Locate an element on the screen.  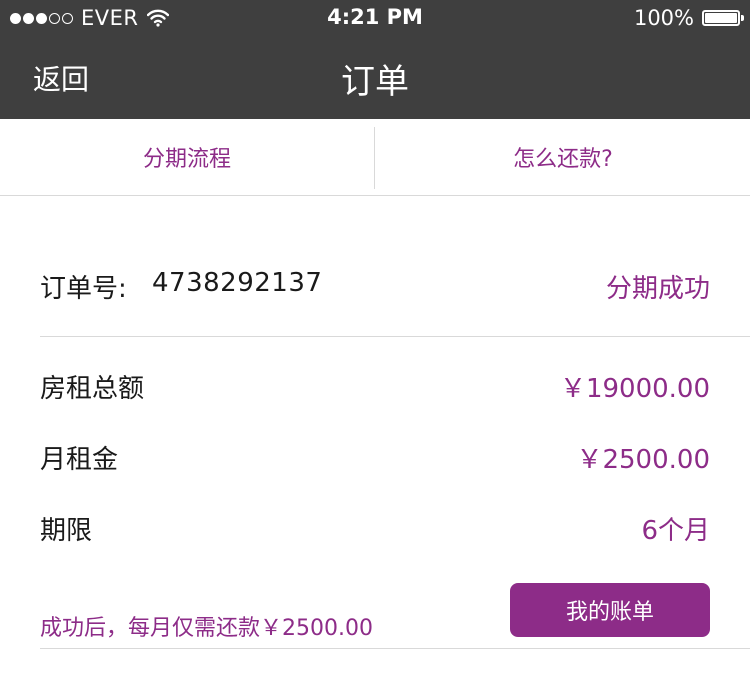
detail-value: ￥19000.00 is located at coordinates (634, 389).